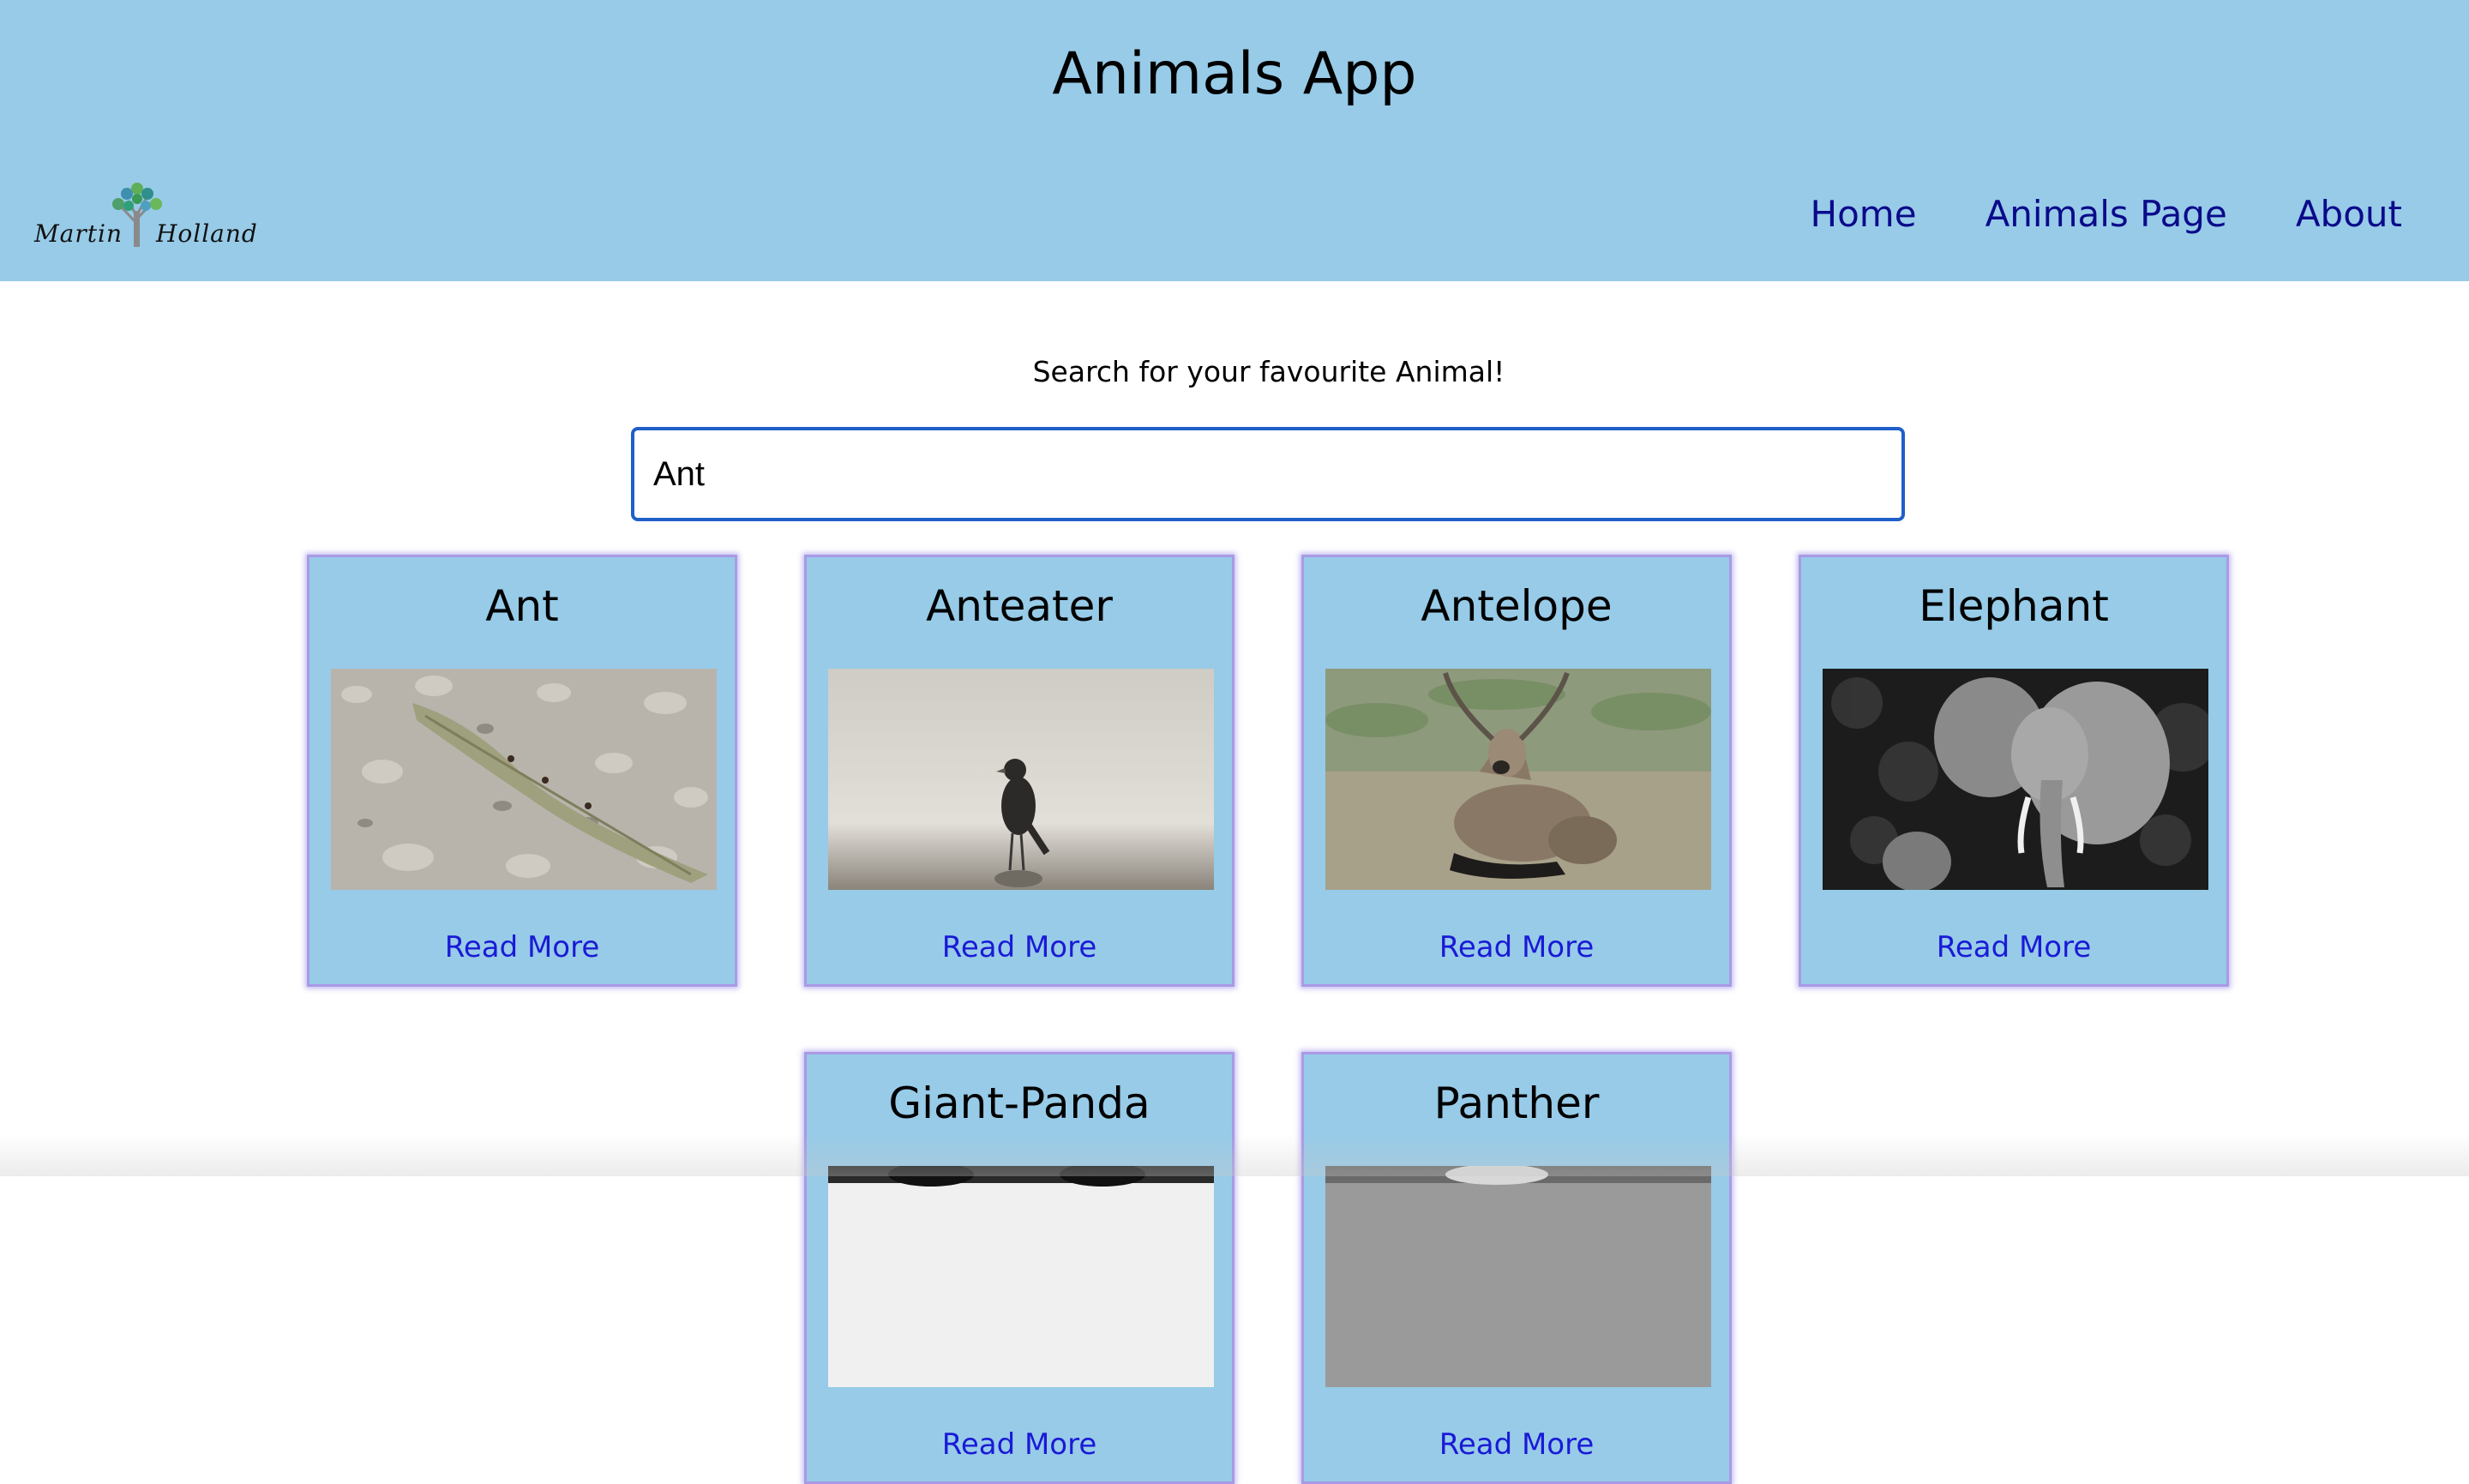 This screenshot has width=2469, height=1484. I want to click on ant-image, so click(524, 779).